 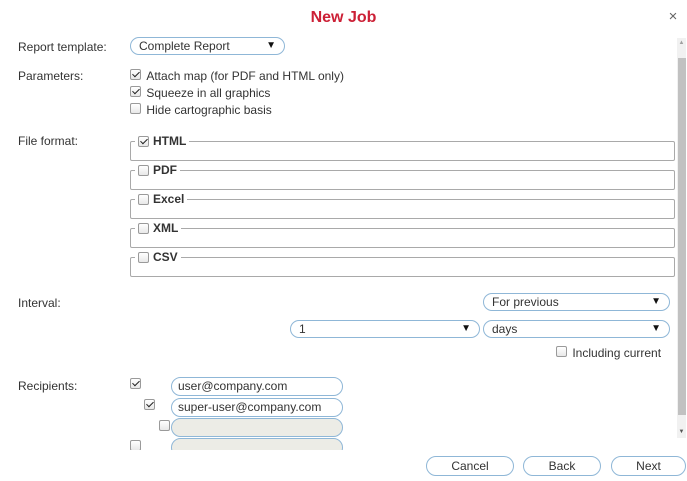 What do you see at coordinates (209, 110) in the screenshot?
I see `parameter-option-label: Hide cartographic basis` at bounding box center [209, 110].